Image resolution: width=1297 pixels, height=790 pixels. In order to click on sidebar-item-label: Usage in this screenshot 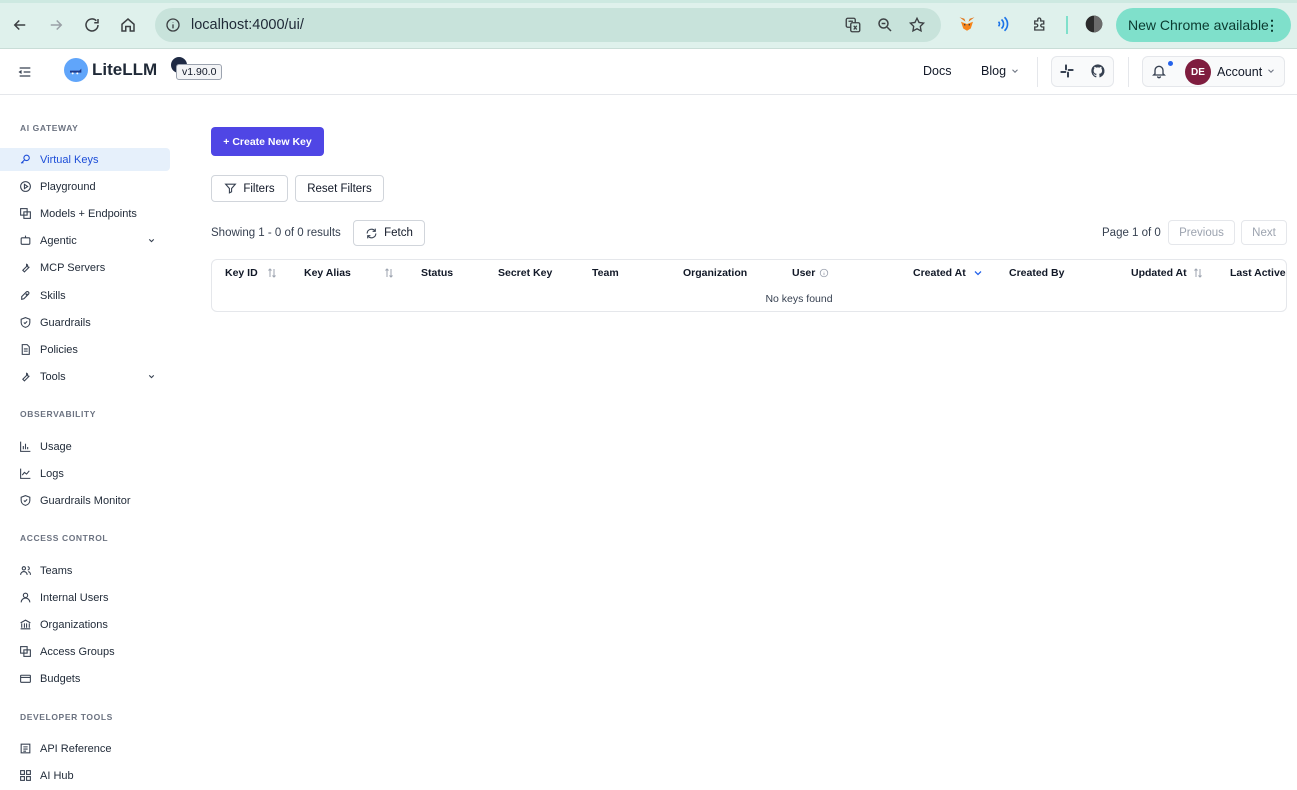, I will do `click(56, 446)`.